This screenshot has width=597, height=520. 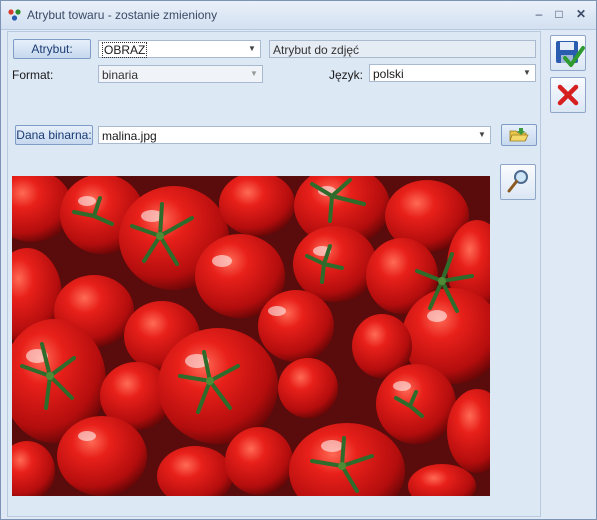 What do you see at coordinates (388, 74) in the screenshot?
I see `language-value: polski` at bounding box center [388, 74].